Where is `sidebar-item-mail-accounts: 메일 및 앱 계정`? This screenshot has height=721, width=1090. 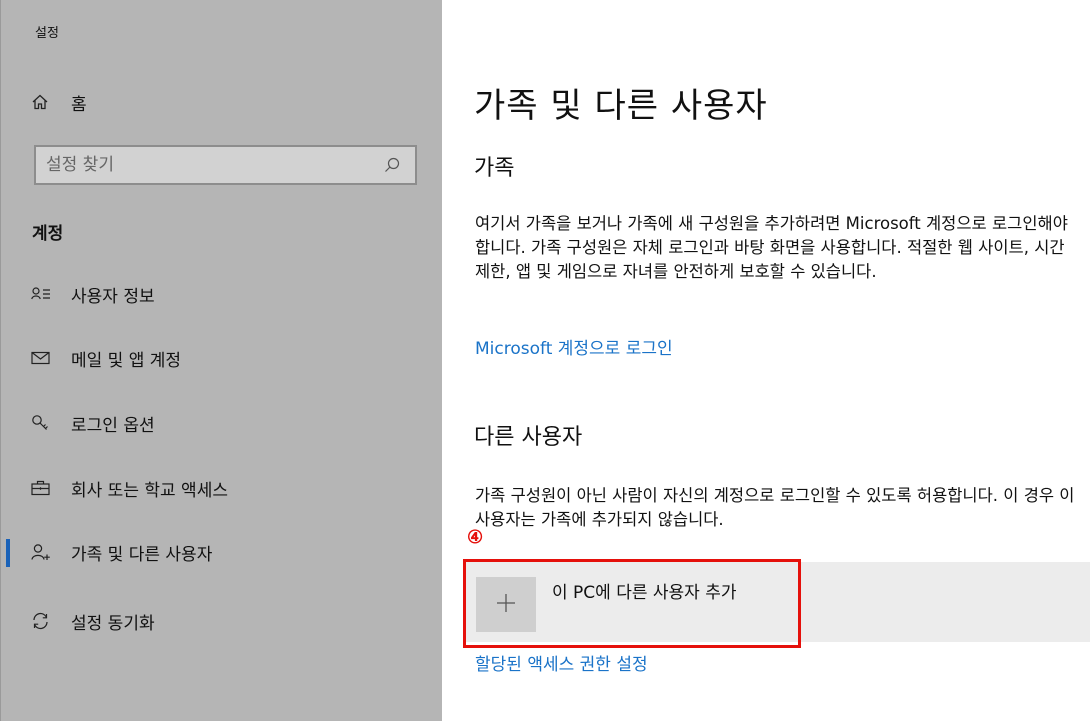
sidebar-item-mail-accounts: 메일 및 앱 계정 is located at coordinates (106, 358).